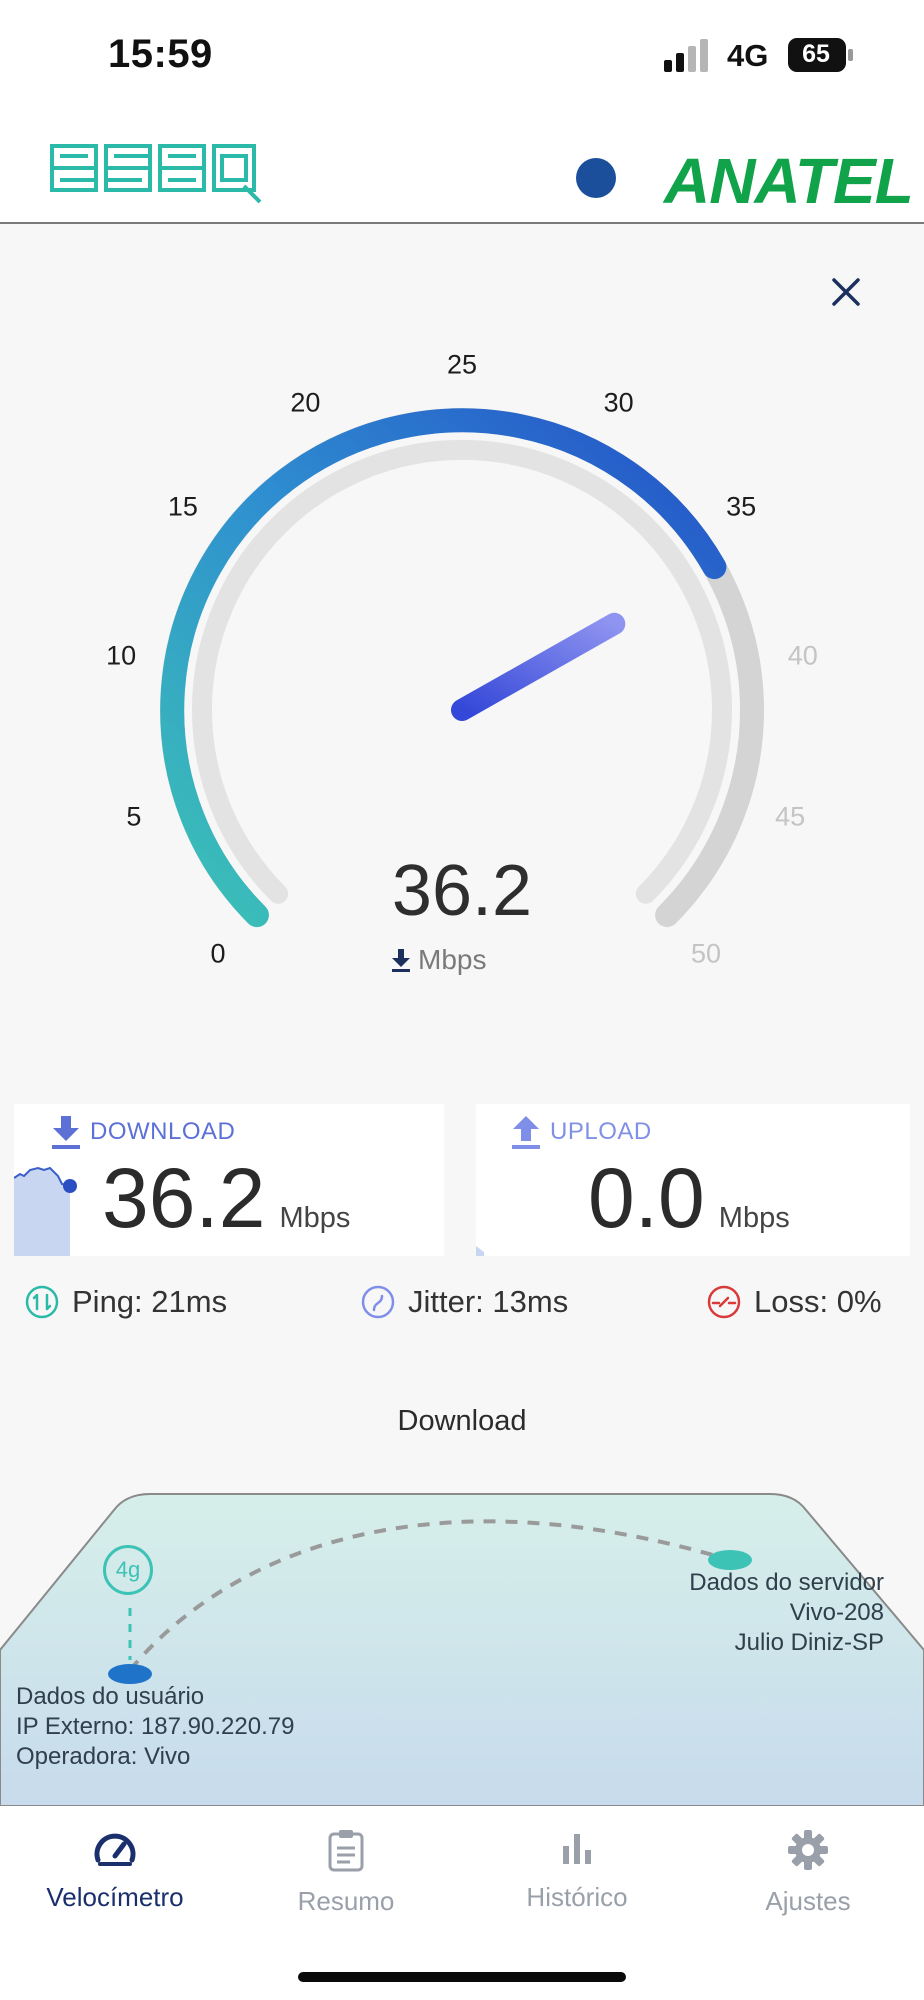  What do you see at coordinates (128, 1570) in the screenshot?
I see `network-badge: 4g` at bounding box center [128, 1570].